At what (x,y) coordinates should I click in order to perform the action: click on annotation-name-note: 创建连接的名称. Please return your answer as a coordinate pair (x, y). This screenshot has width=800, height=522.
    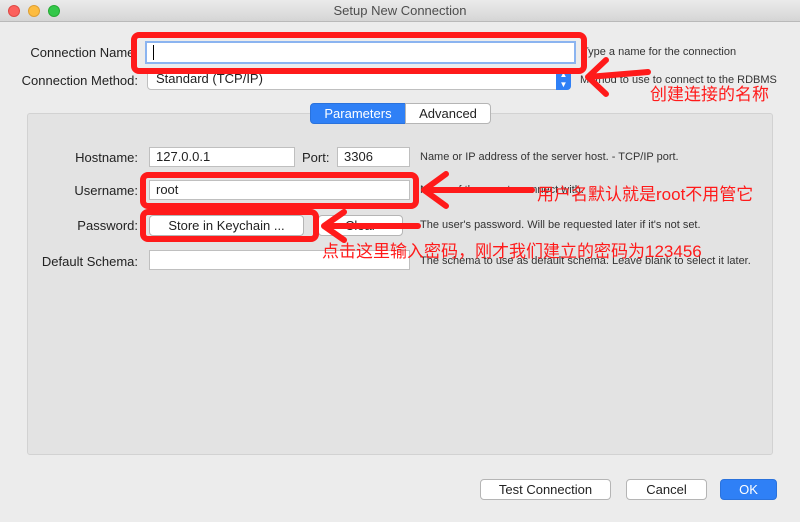
    Looking at the image, I should click on (709, 94).